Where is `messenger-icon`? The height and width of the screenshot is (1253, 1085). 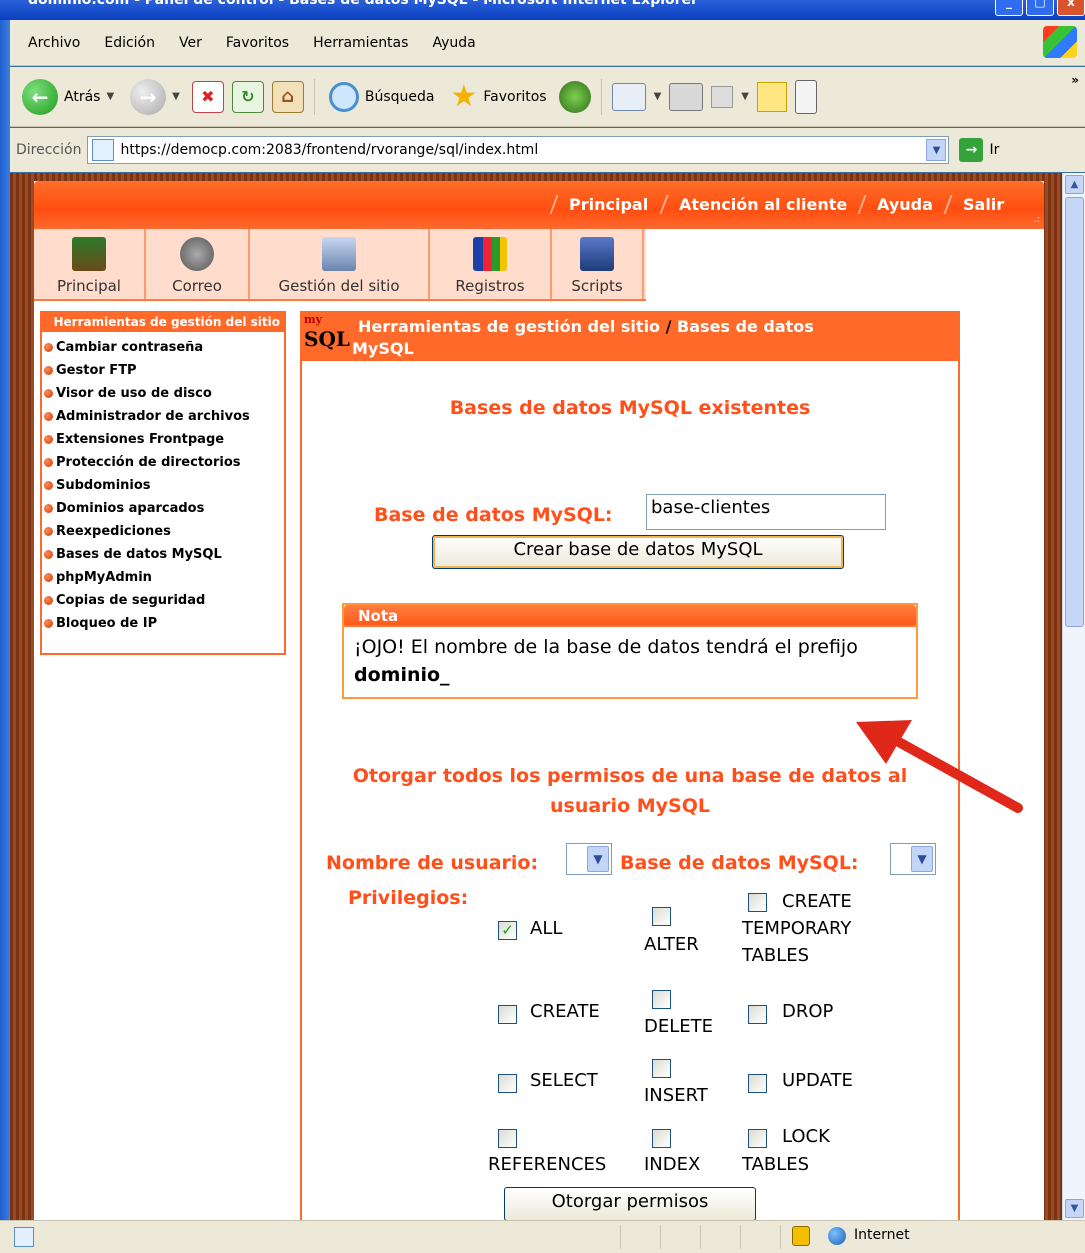 messenger-icon is located at coordinates (806, 96).